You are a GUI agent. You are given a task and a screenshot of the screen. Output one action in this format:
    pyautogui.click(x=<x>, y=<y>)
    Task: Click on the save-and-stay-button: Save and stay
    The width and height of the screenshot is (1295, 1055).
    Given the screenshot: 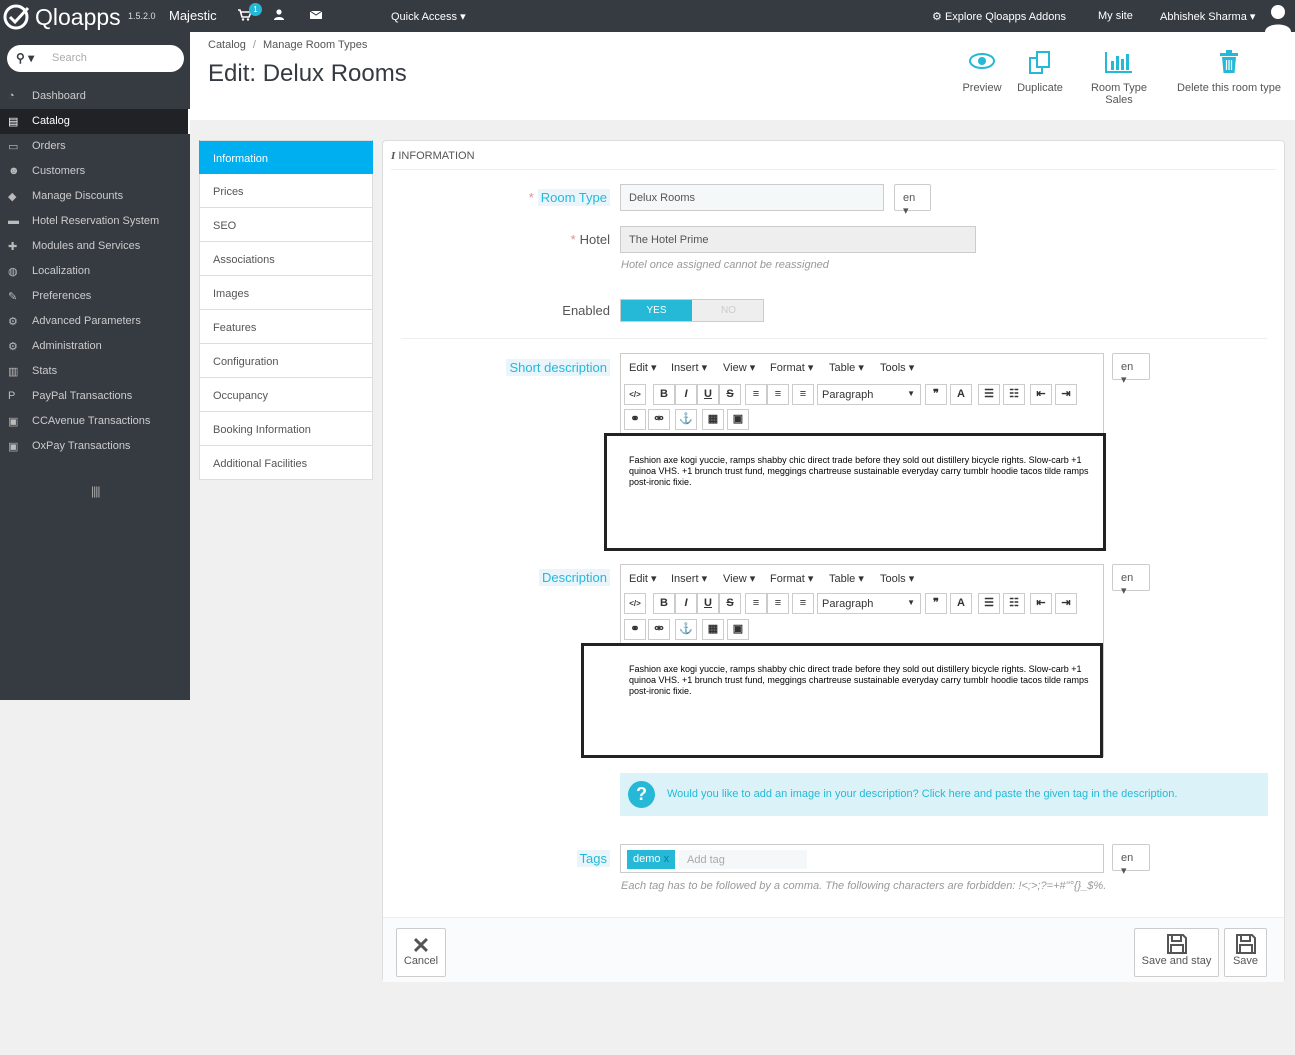 What is the action you would take?
    pyautogui.click(x=1176, y=952)
    